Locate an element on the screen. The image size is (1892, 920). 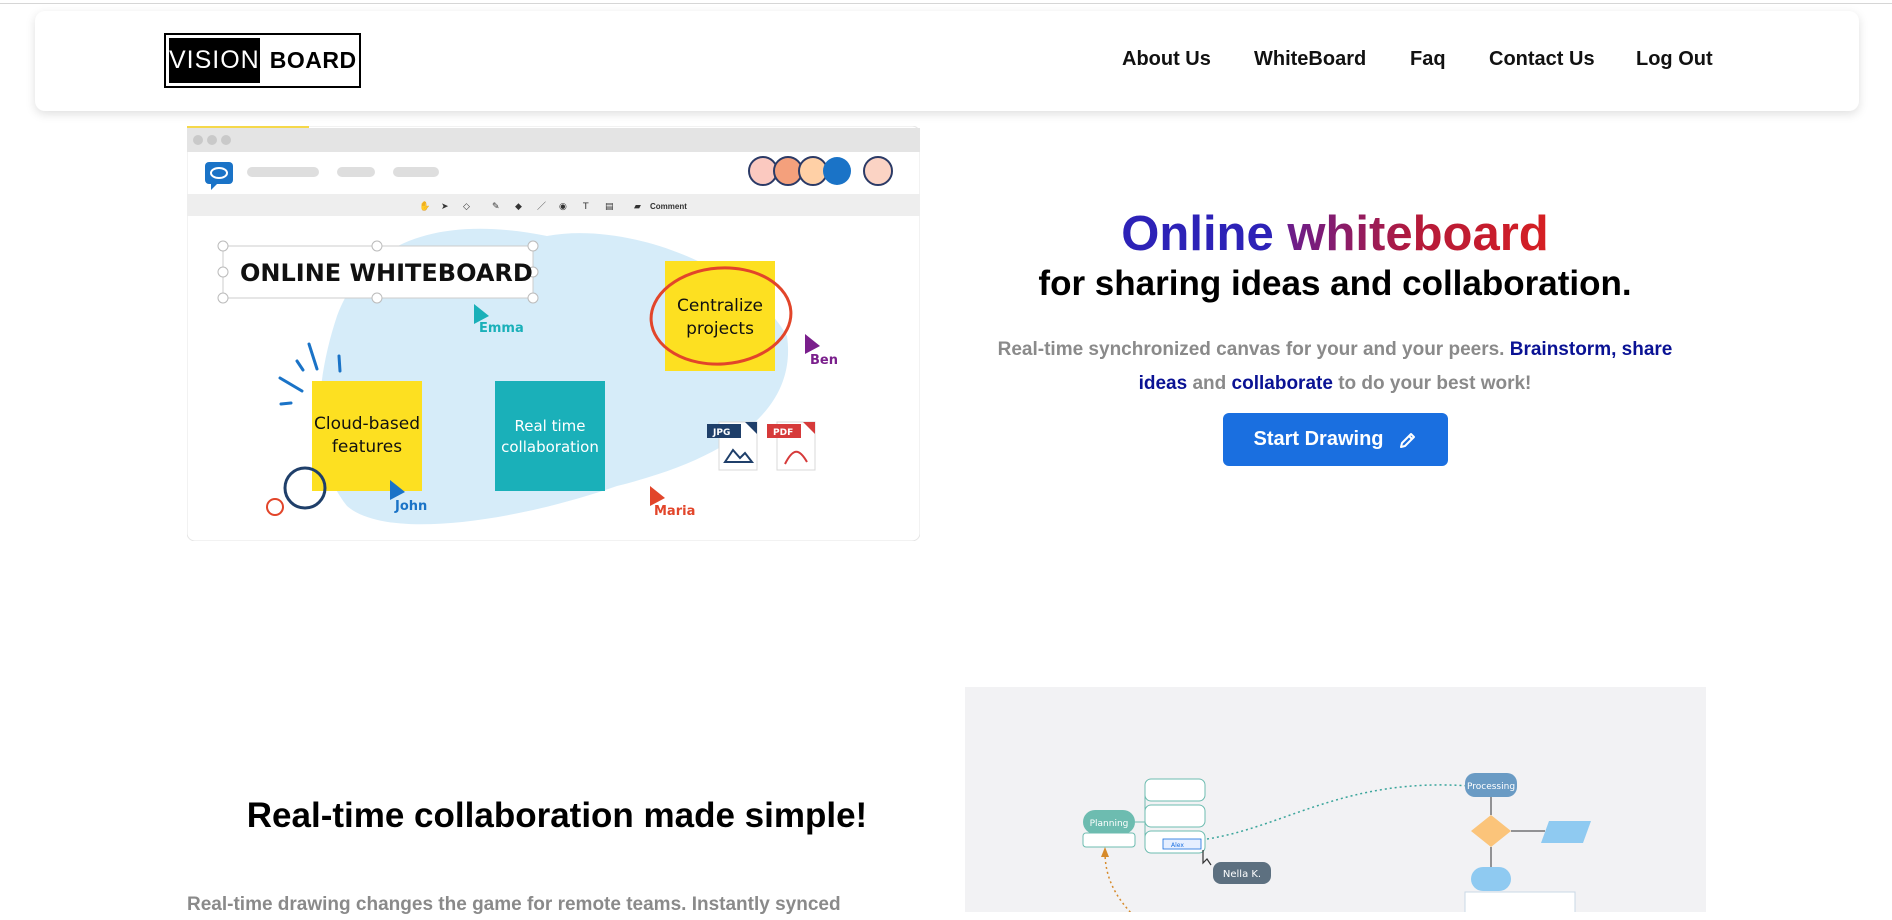
link-brainstorm: Brainstorm is located at coordinates (1560, 349).